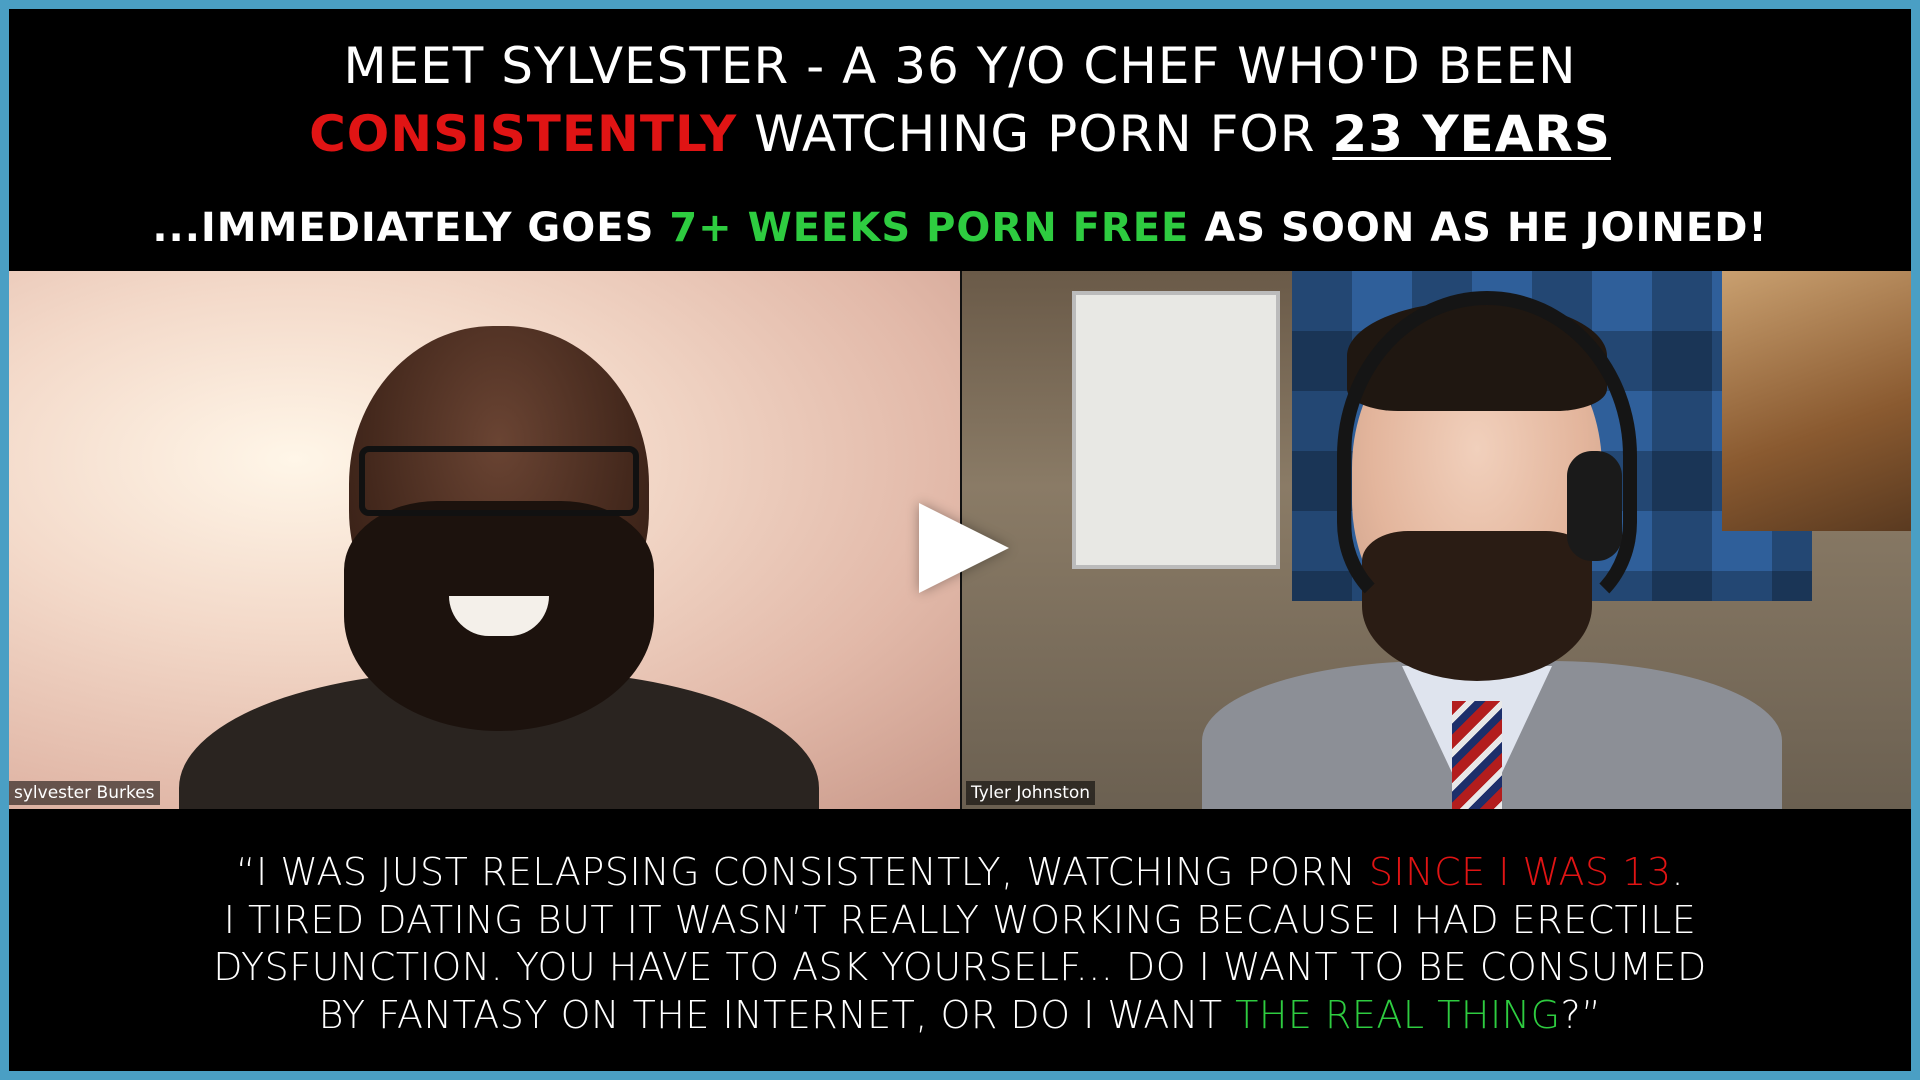 This screenshot has width=1920, height=1080. I want to click on headphone-earcup, so click(1594, 506).